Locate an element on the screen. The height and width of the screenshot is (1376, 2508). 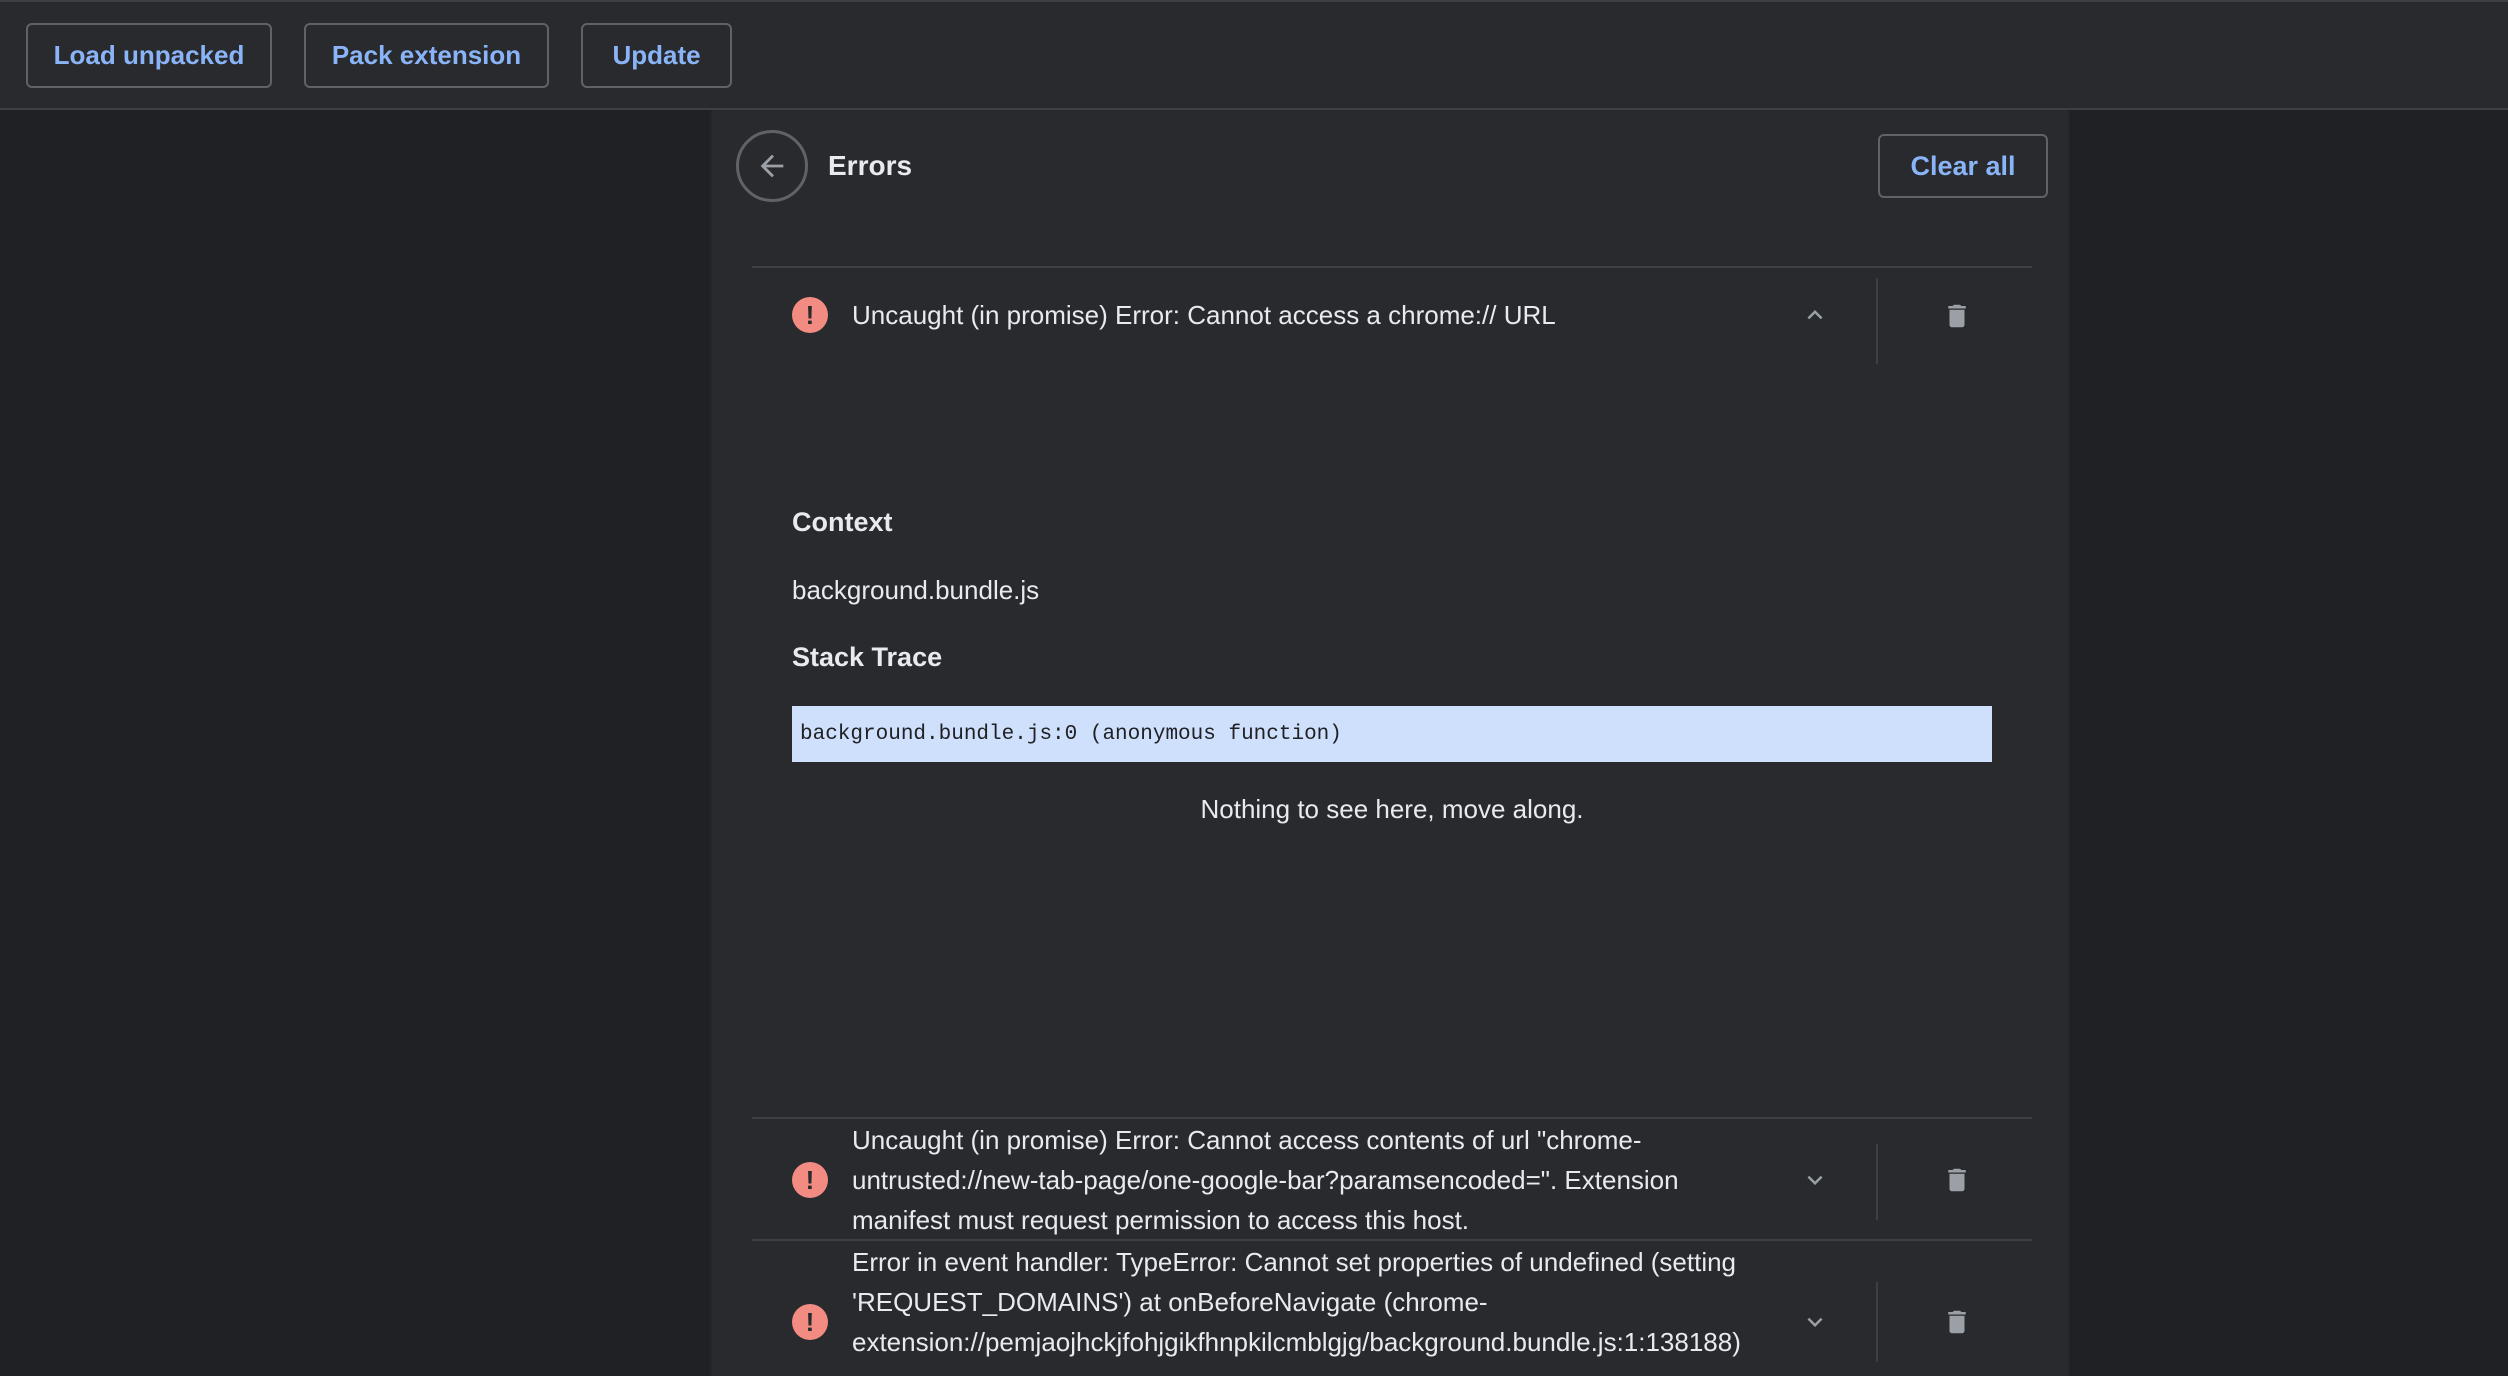
pack-extension-button: Pack extension is located at coordinates (426, 55).